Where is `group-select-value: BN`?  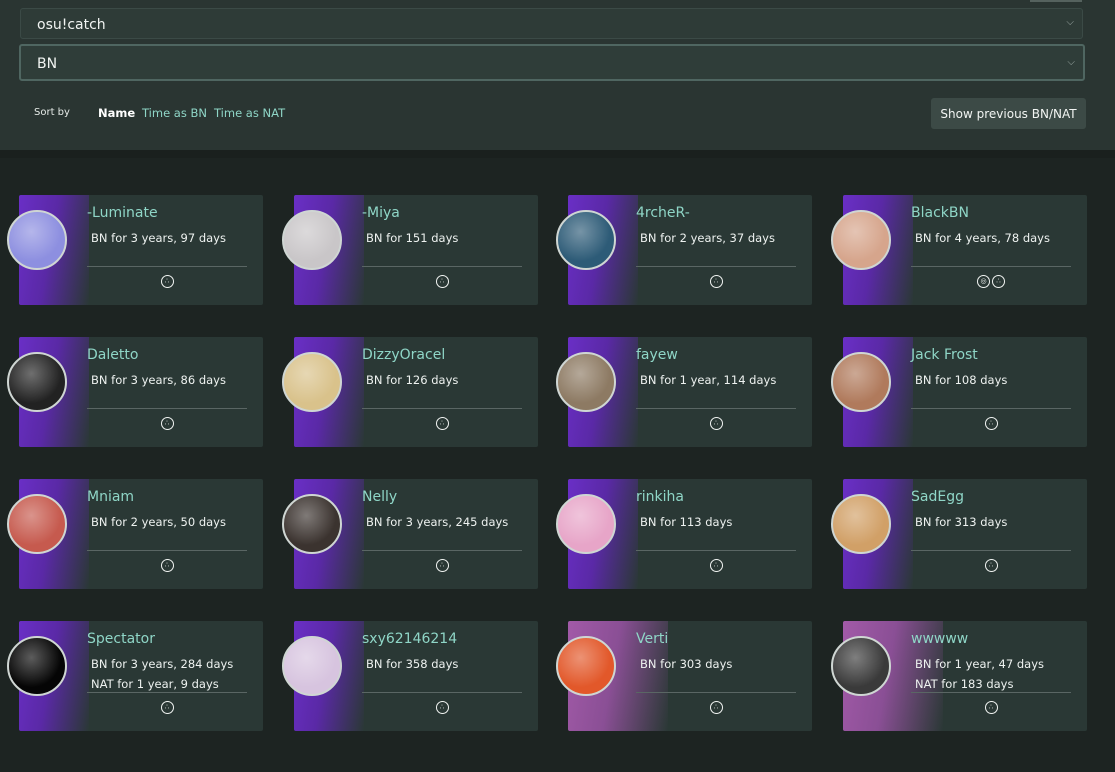 group-select-value: BN is located at coordinates (47, 64).